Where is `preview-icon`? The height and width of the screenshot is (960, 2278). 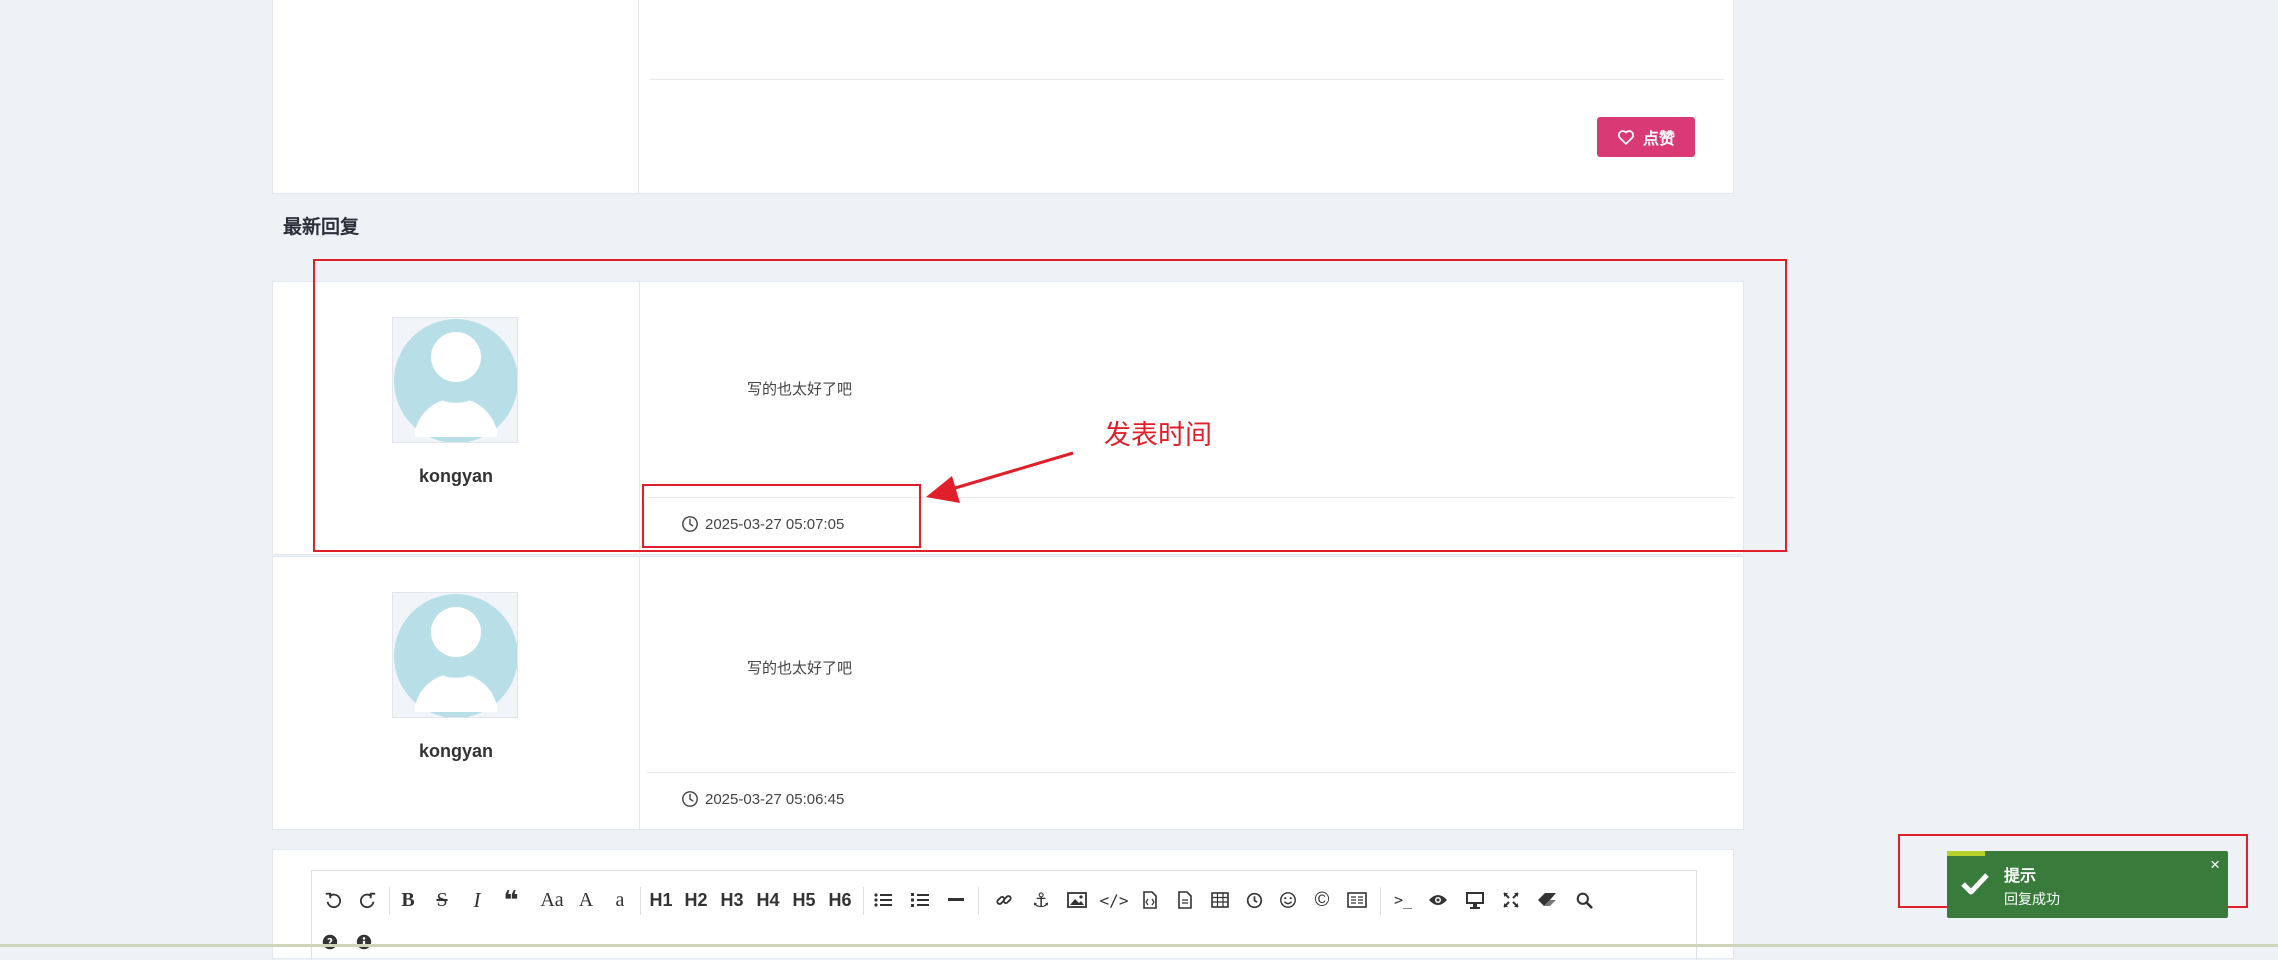
preview-icon is located at coordinates (1438, 900).